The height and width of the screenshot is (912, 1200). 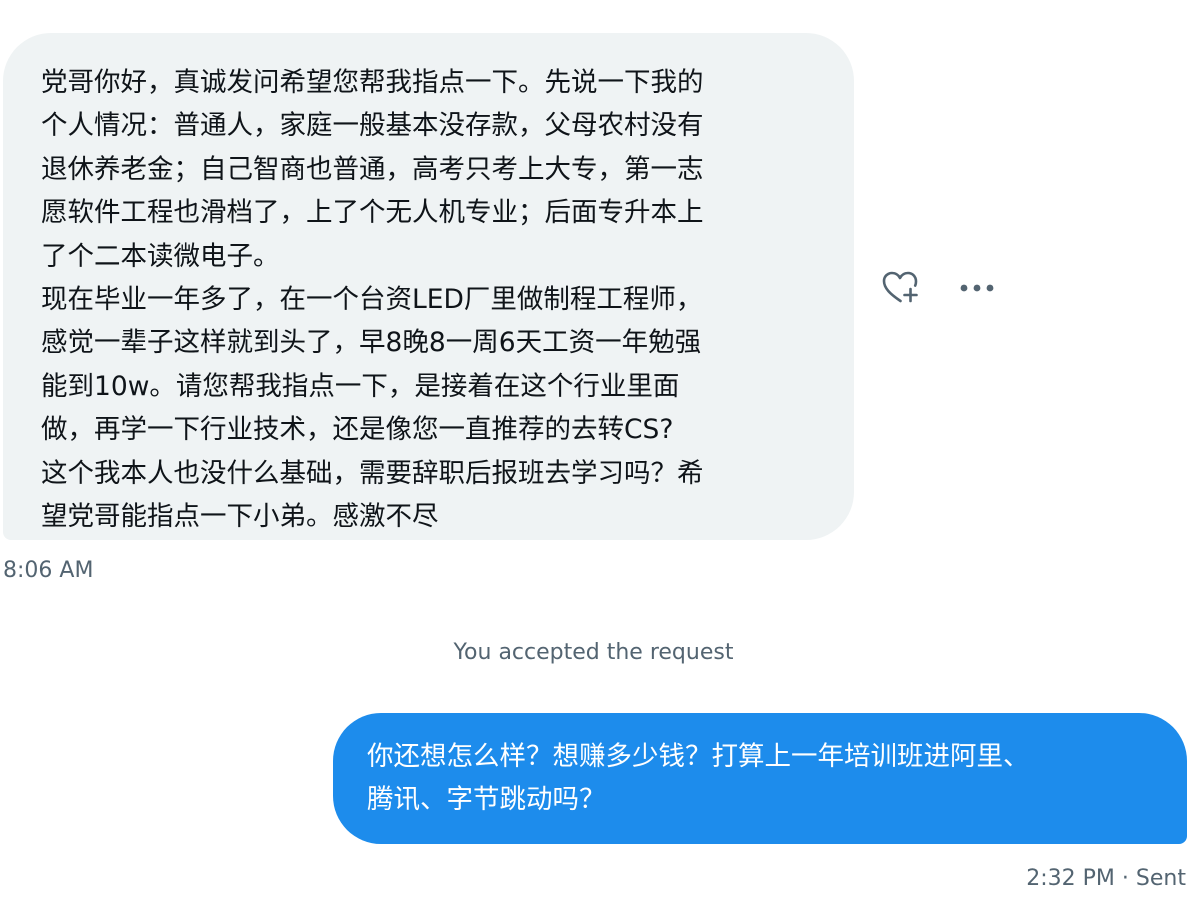 What do you see at coordinates (1160, 878) in the screenshot?
I see `message-status: Sent` at bounding box center [1160, 878].